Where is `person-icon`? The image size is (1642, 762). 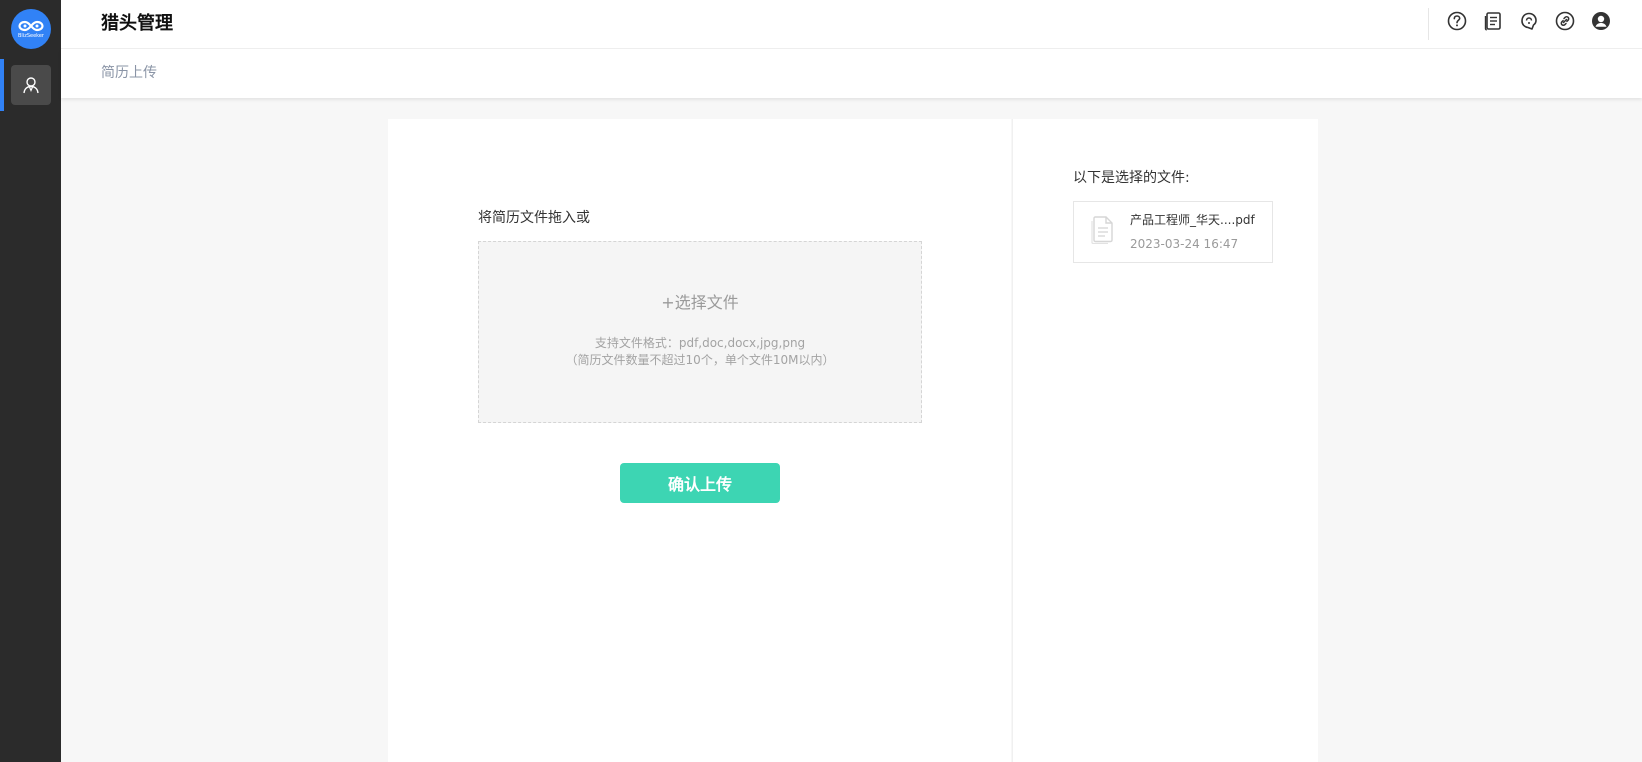 person-icon is located at coordinates (31, 85).